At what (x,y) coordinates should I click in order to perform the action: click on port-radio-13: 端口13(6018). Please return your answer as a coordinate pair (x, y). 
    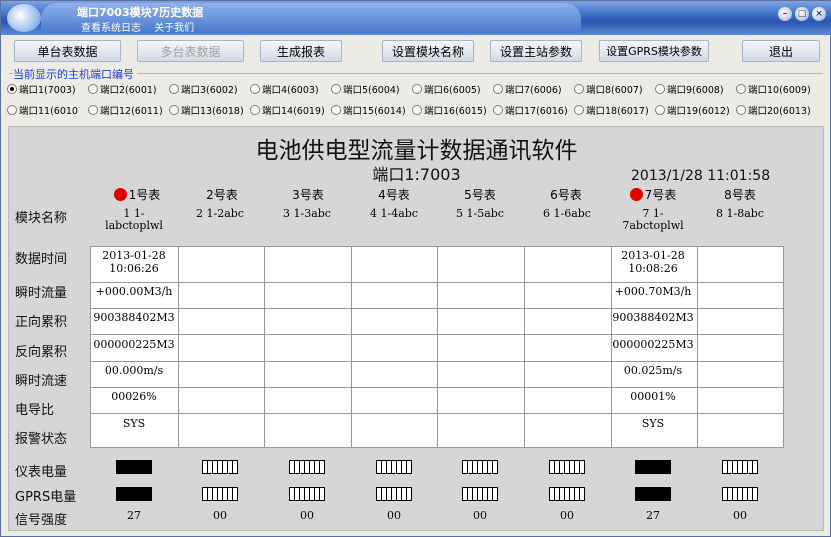
    Looking at the image, I should click on (206, 110).